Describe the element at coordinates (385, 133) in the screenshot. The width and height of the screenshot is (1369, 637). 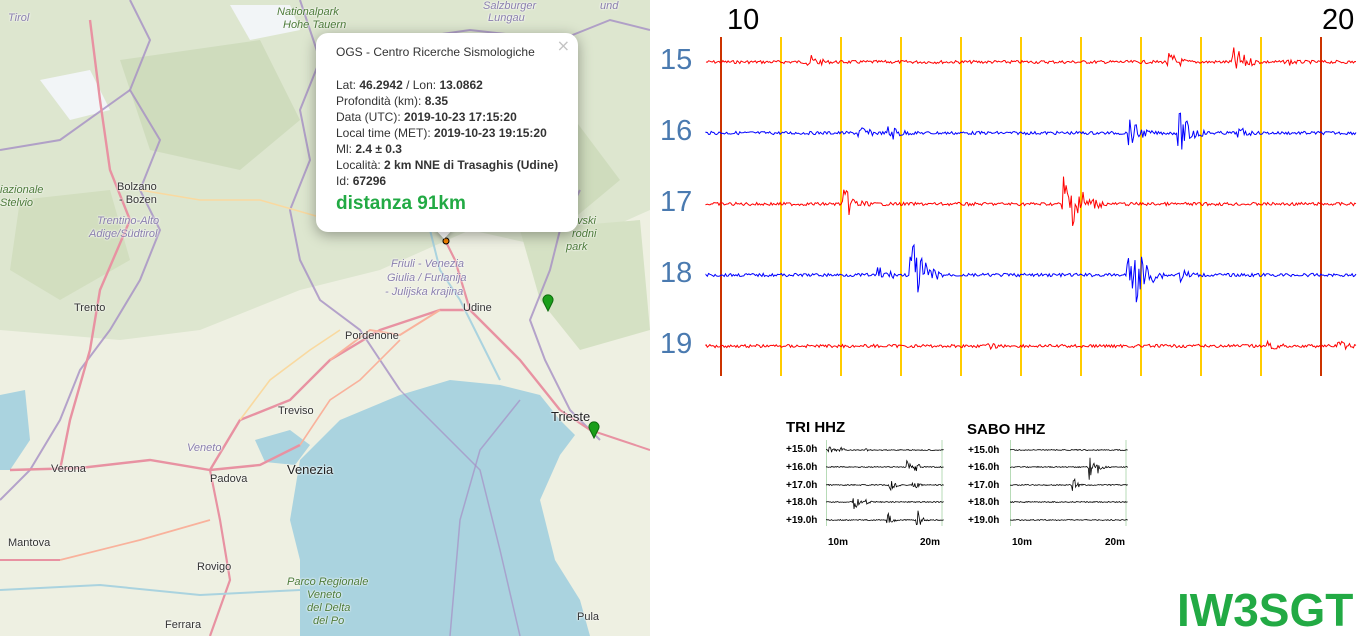
I see `local-time-label: Local time (MET):` at that location.